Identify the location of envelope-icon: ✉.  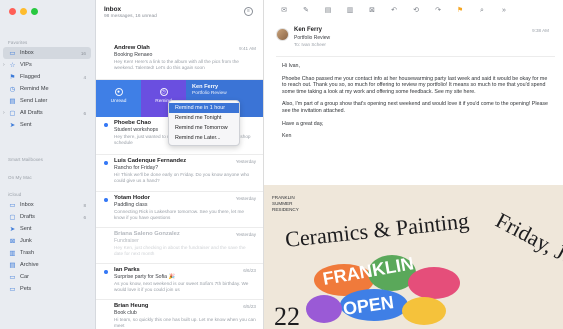
(284, 11).